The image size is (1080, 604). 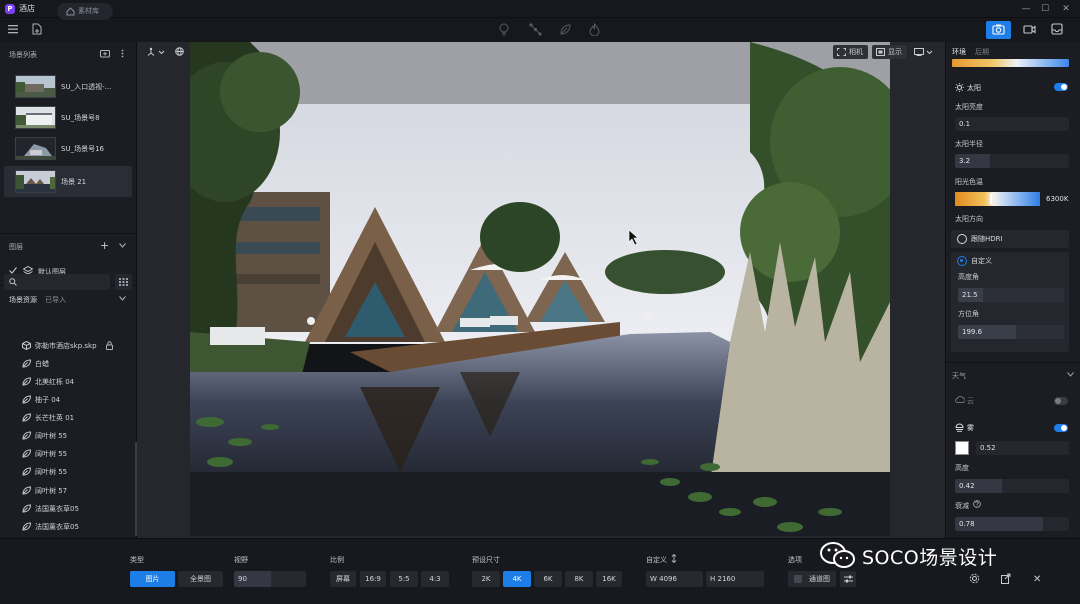 I want to click on fog-height-label: 高度, so click(x=962, y=468).